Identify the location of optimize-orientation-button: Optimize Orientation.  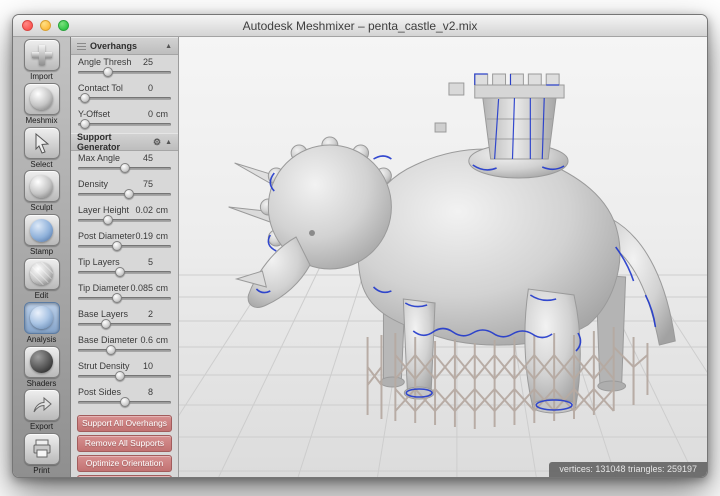
(124, 463).